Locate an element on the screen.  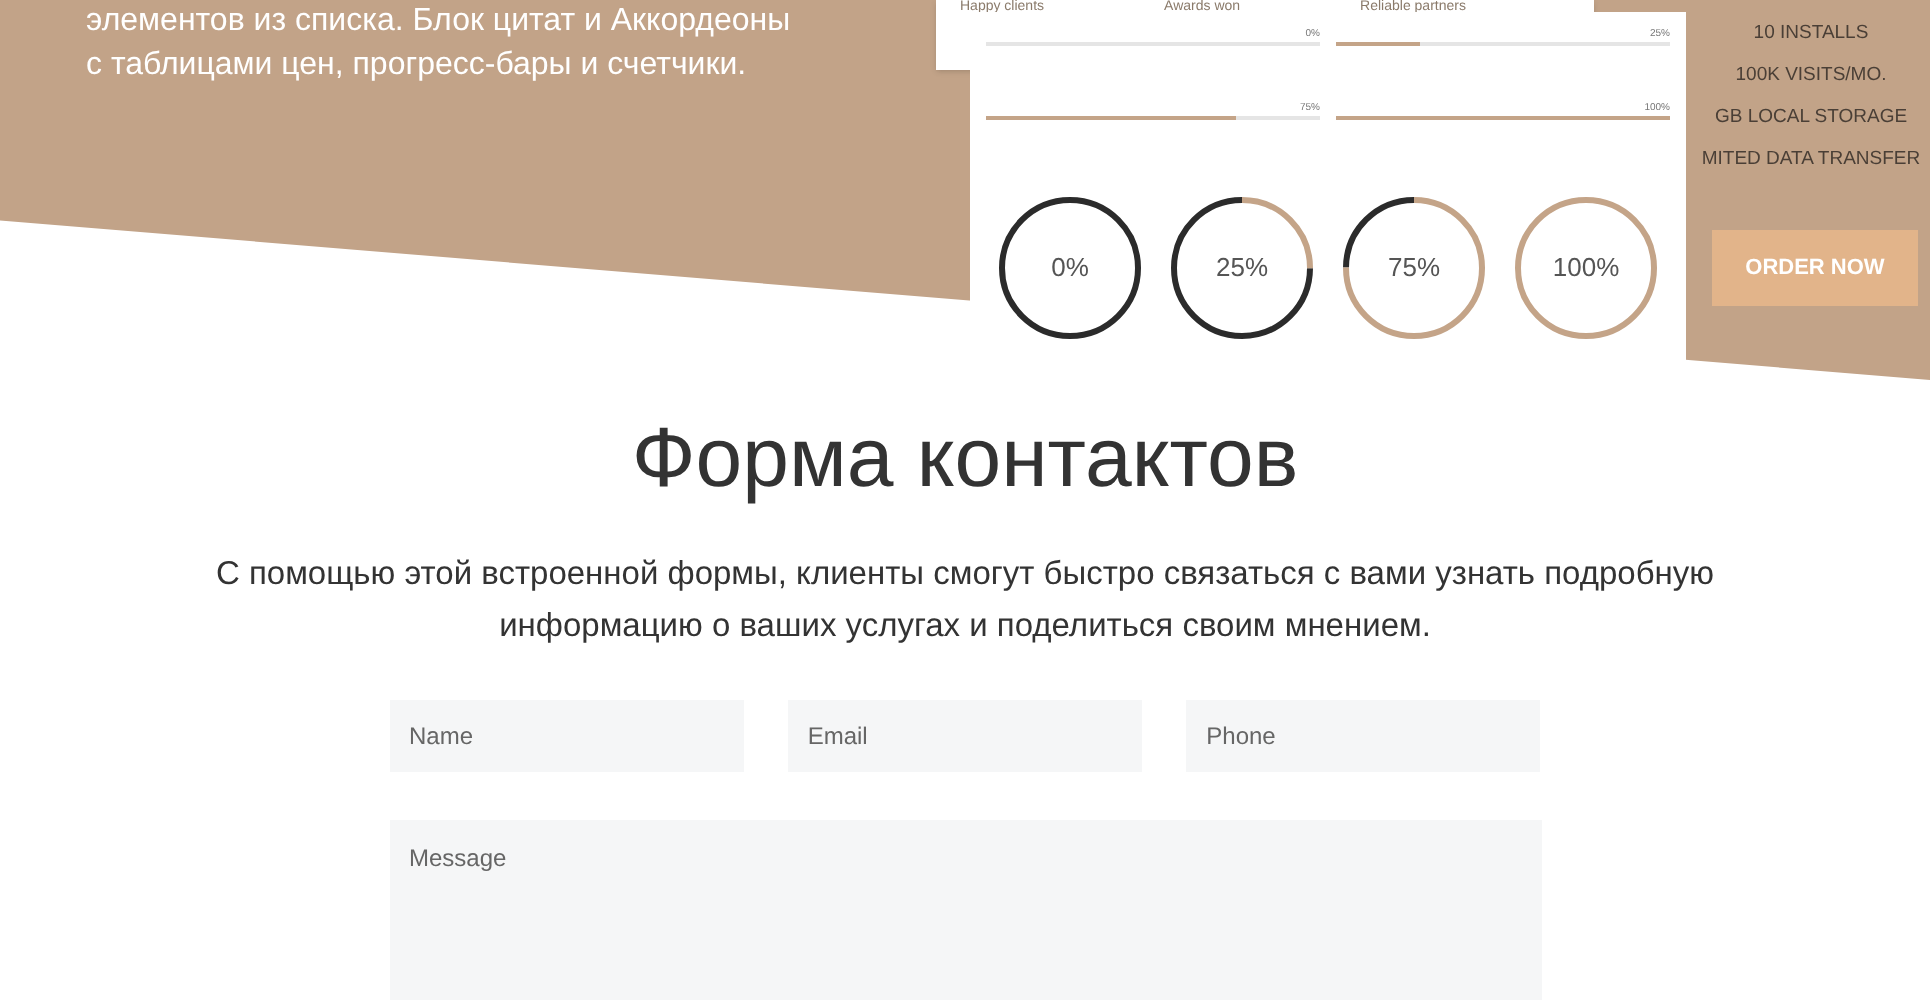
ring-percent: 25% is located at coordinates (1242, 268).